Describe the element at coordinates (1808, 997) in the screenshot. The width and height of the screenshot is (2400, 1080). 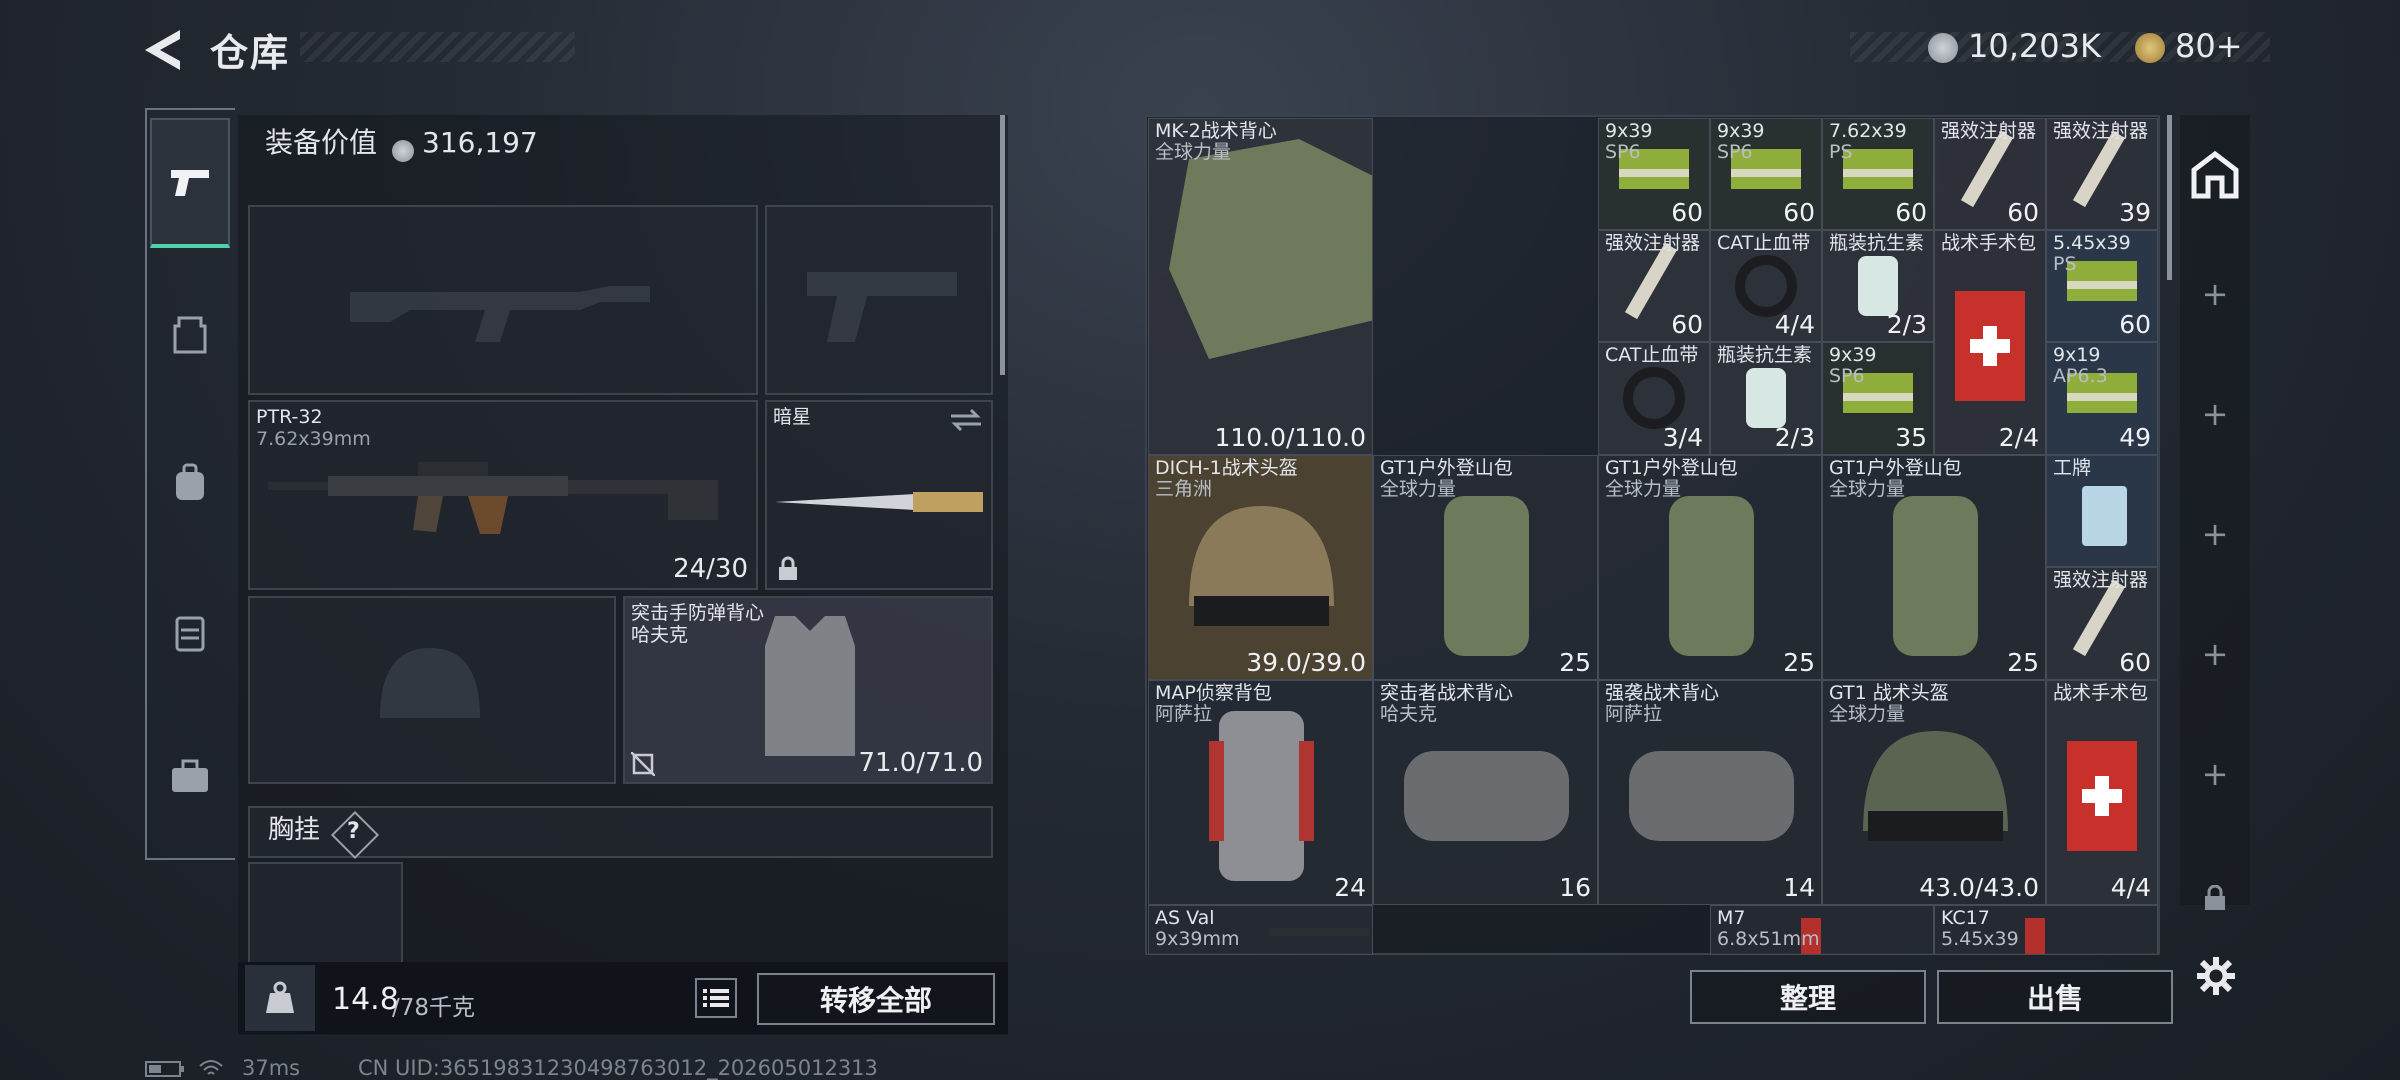
I see `sort-button: 整理` at that location.